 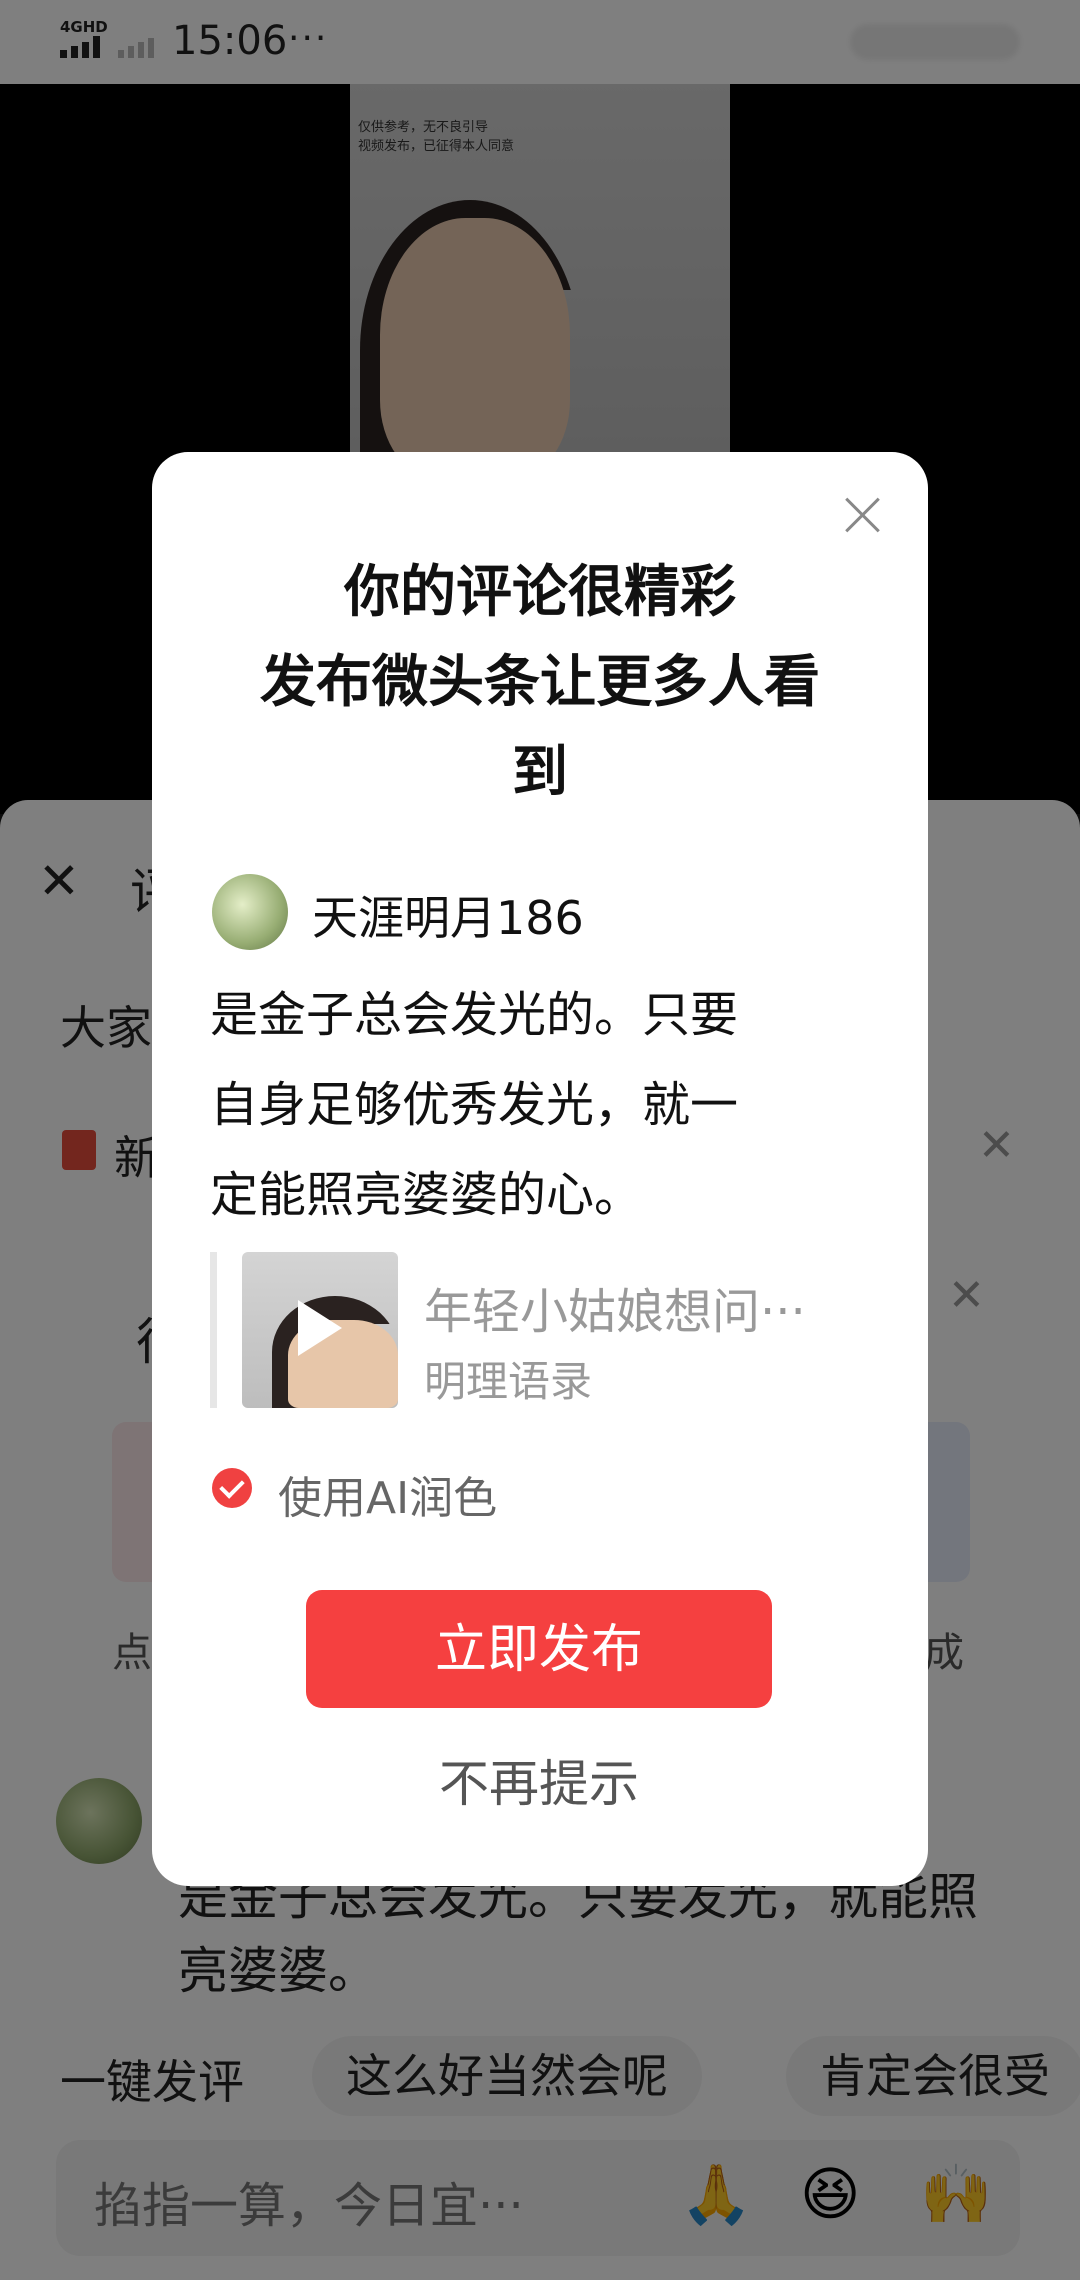 I want to click on play-icon, so click(x=320, y=1328).